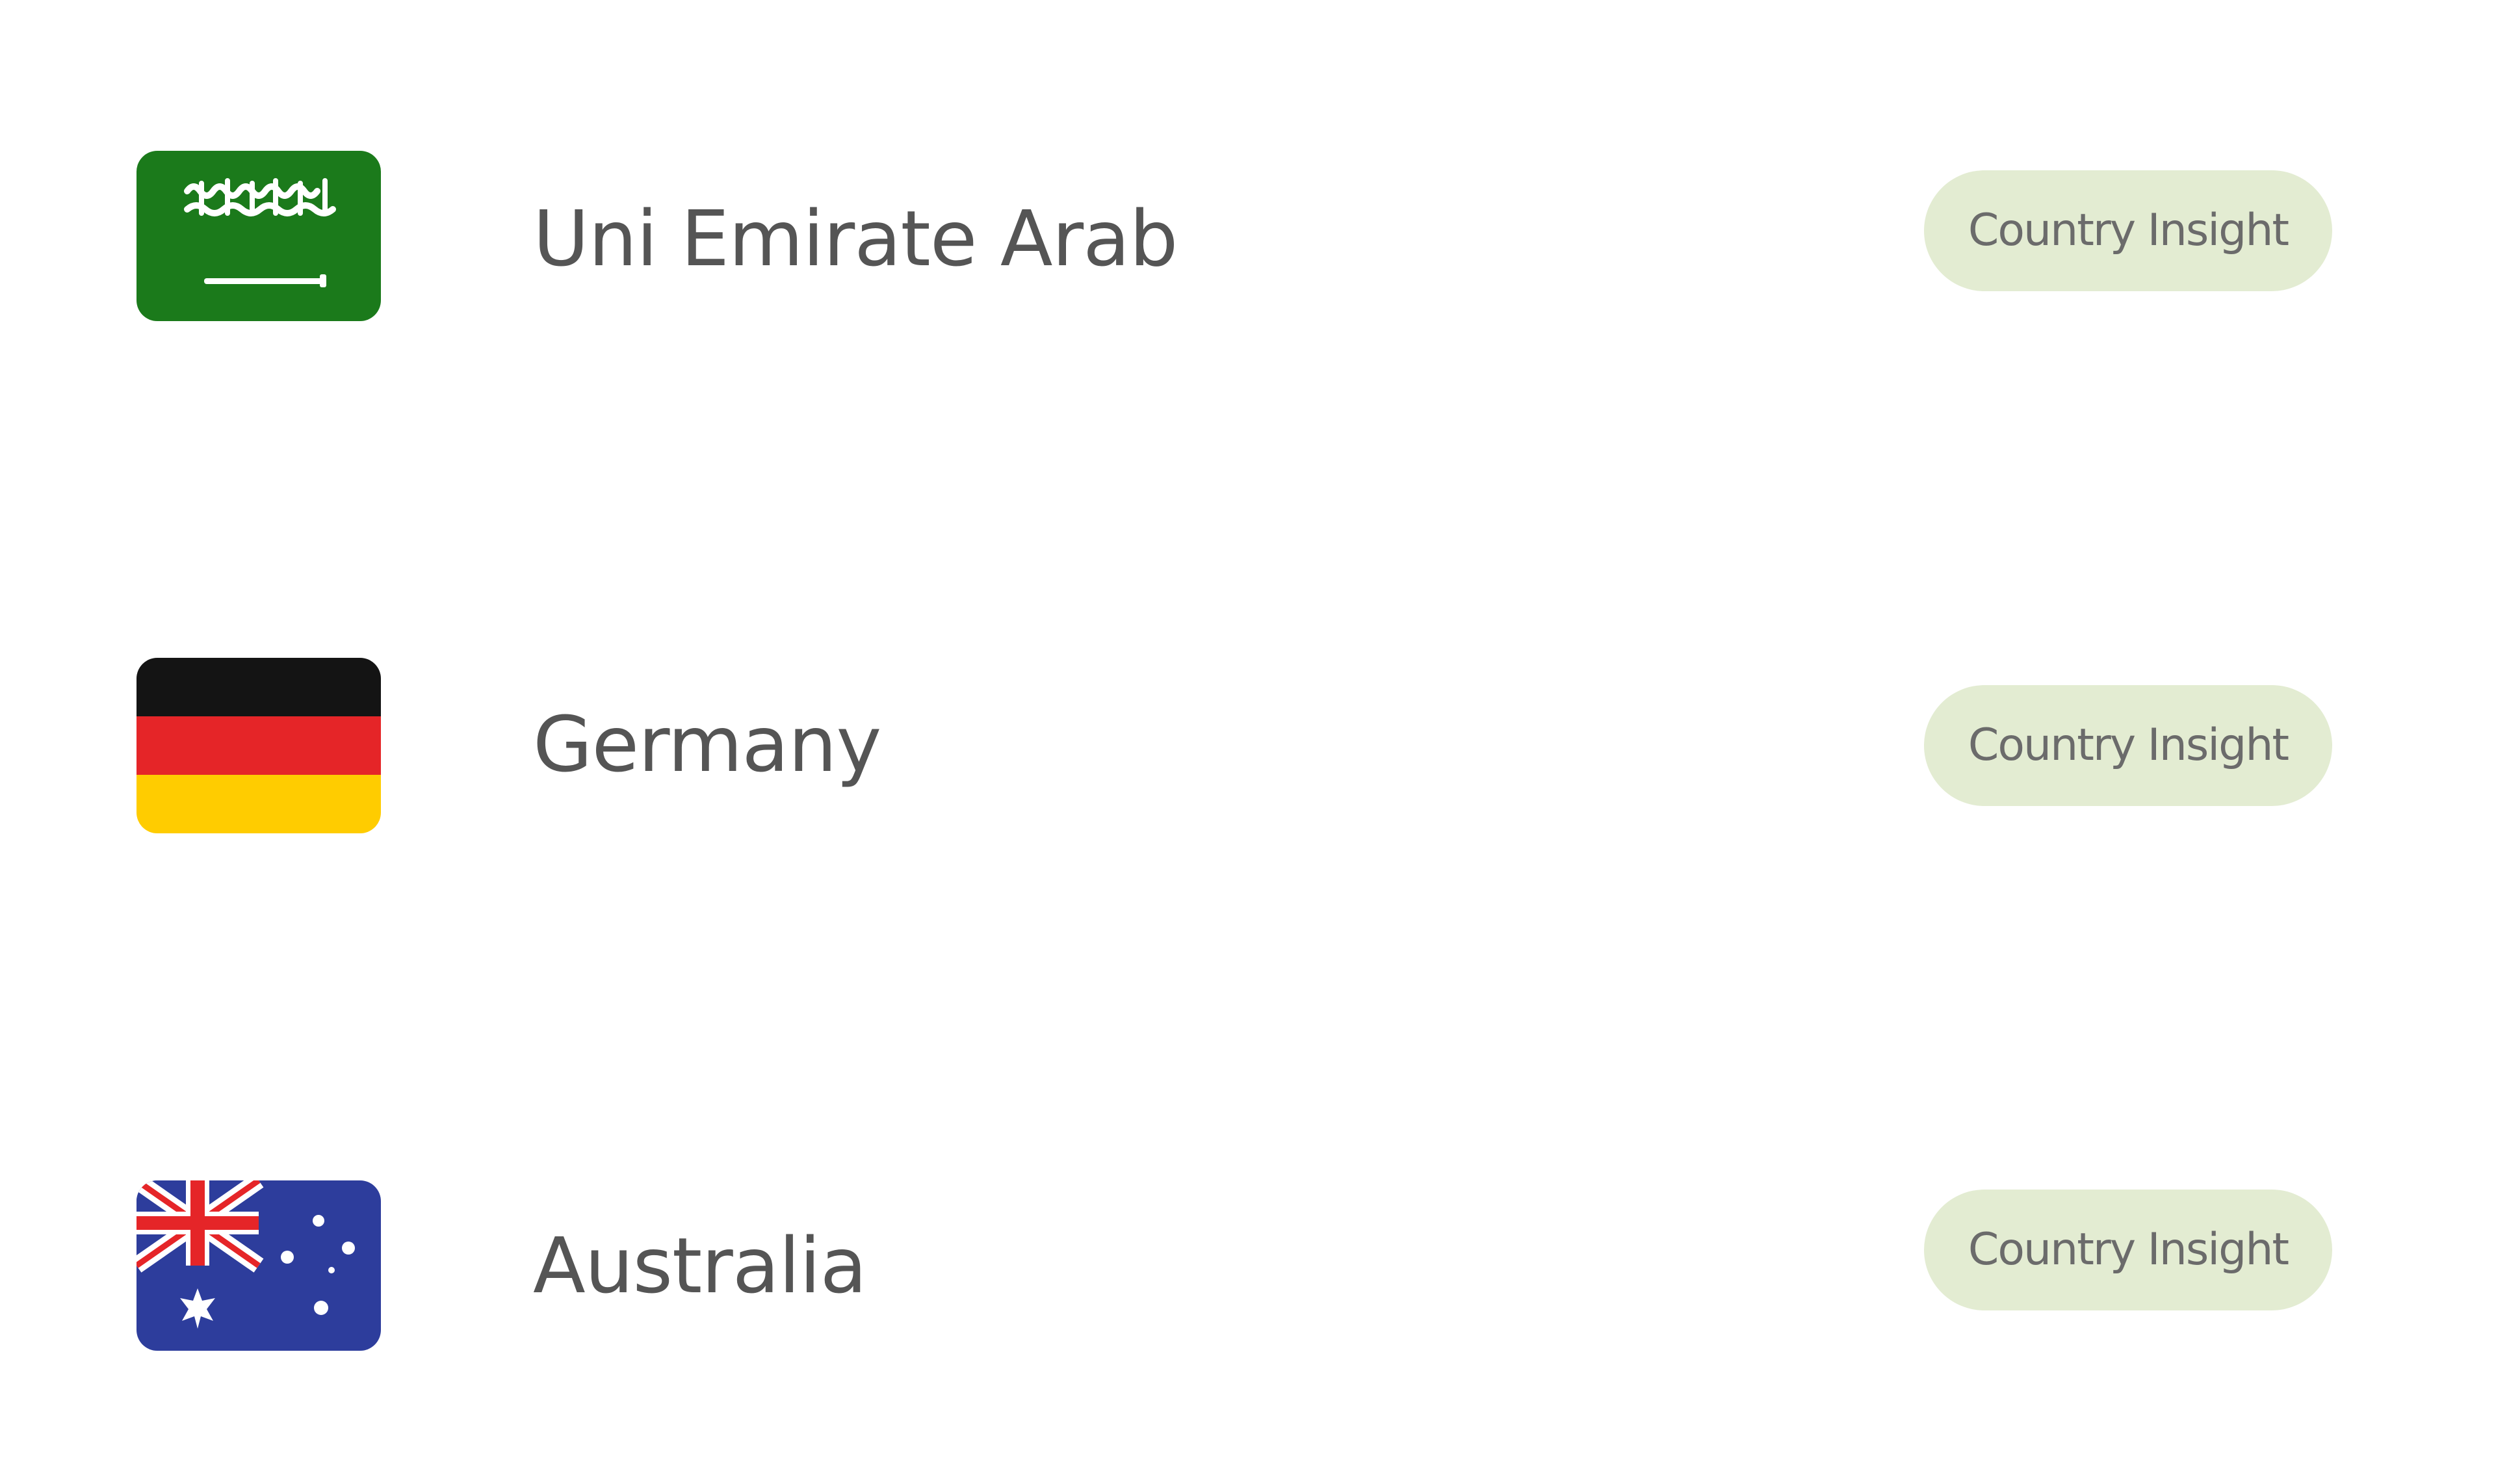 This screenshot has height=1484, width=2496. What do you see at coordinates (259, 1266) in the screenshot?
I see `australia-flag-icon` at bounding box center [259, 1266].